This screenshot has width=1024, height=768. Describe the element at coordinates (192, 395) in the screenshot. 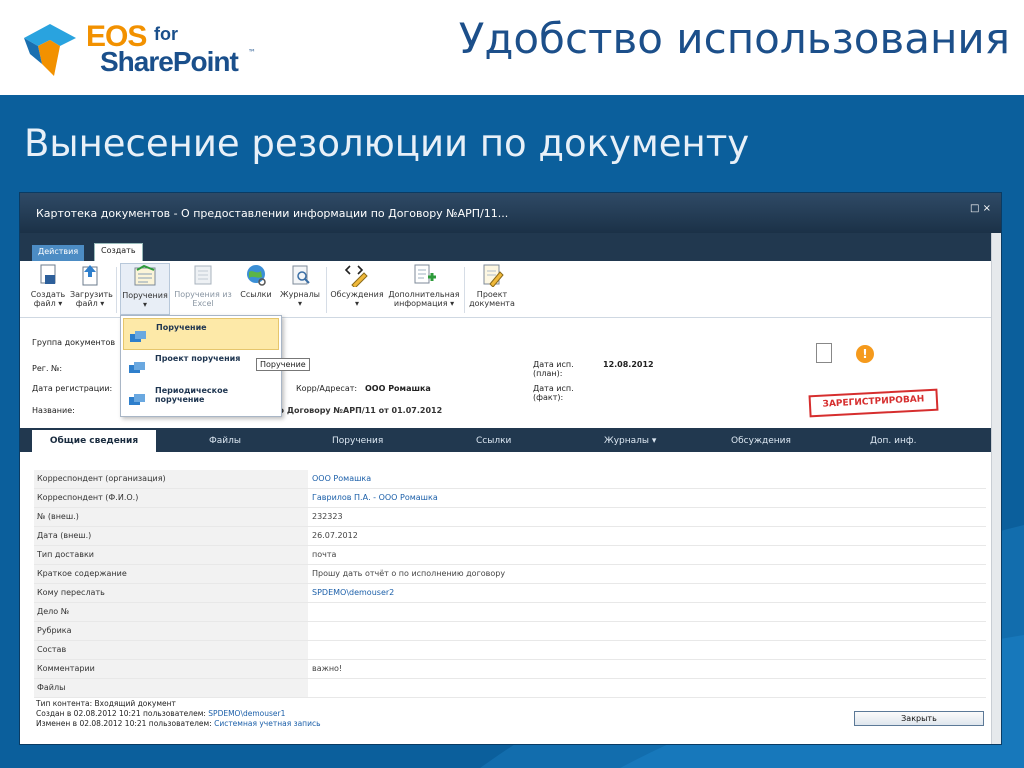

I see `dropdown-item-label: Периодическое поручение` at that location.